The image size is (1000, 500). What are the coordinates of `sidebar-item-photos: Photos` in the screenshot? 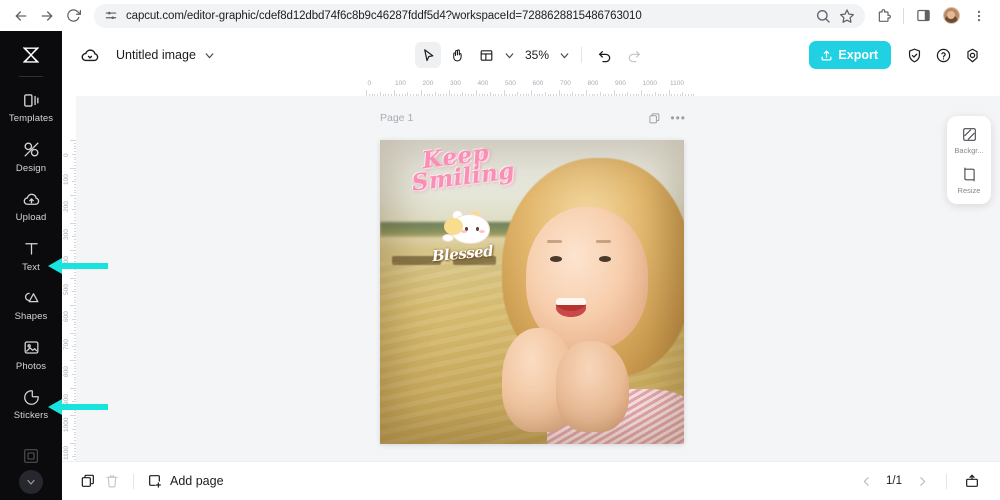 It's located at (31, 354).